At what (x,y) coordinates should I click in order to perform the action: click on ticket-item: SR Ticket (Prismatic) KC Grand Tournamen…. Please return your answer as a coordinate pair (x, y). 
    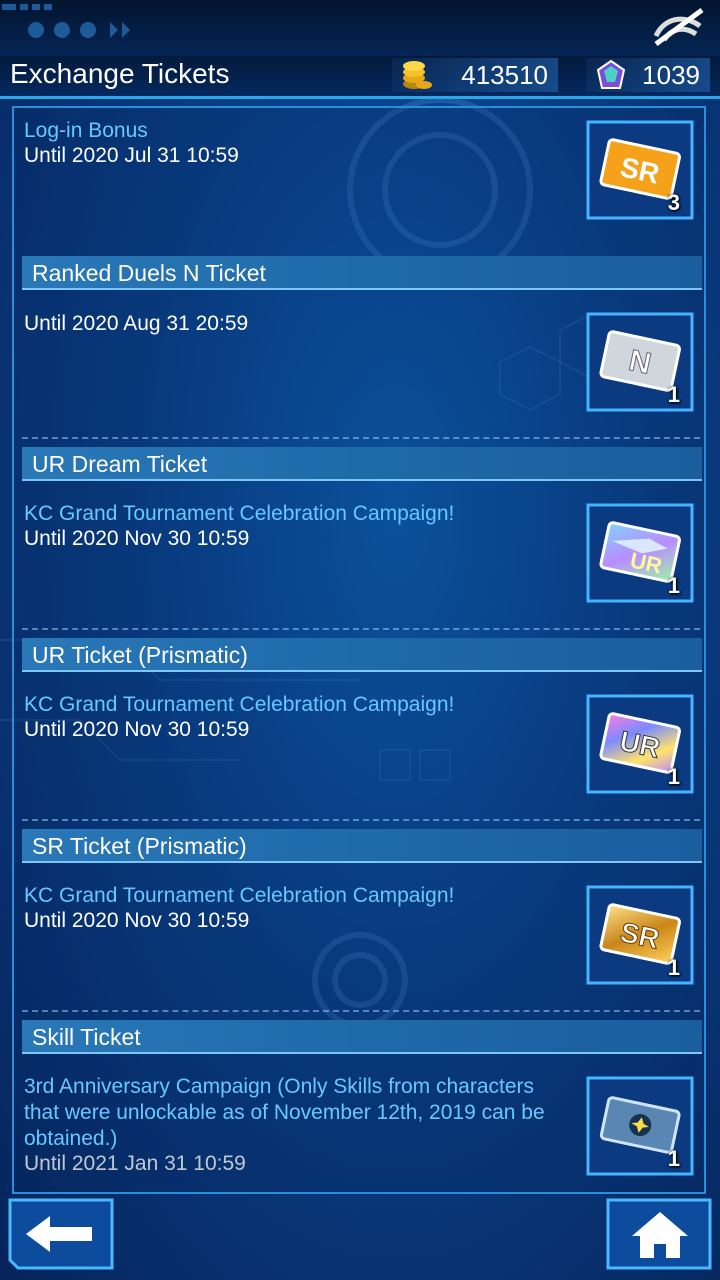
    Looking at the image, I should click on (359, 914).